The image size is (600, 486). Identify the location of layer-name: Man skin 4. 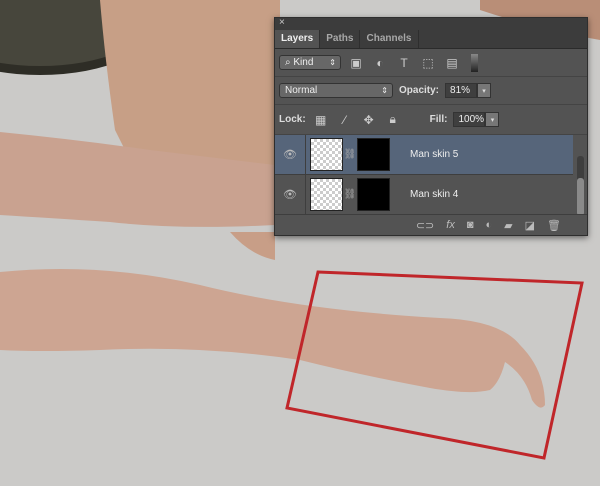
(434, 194).